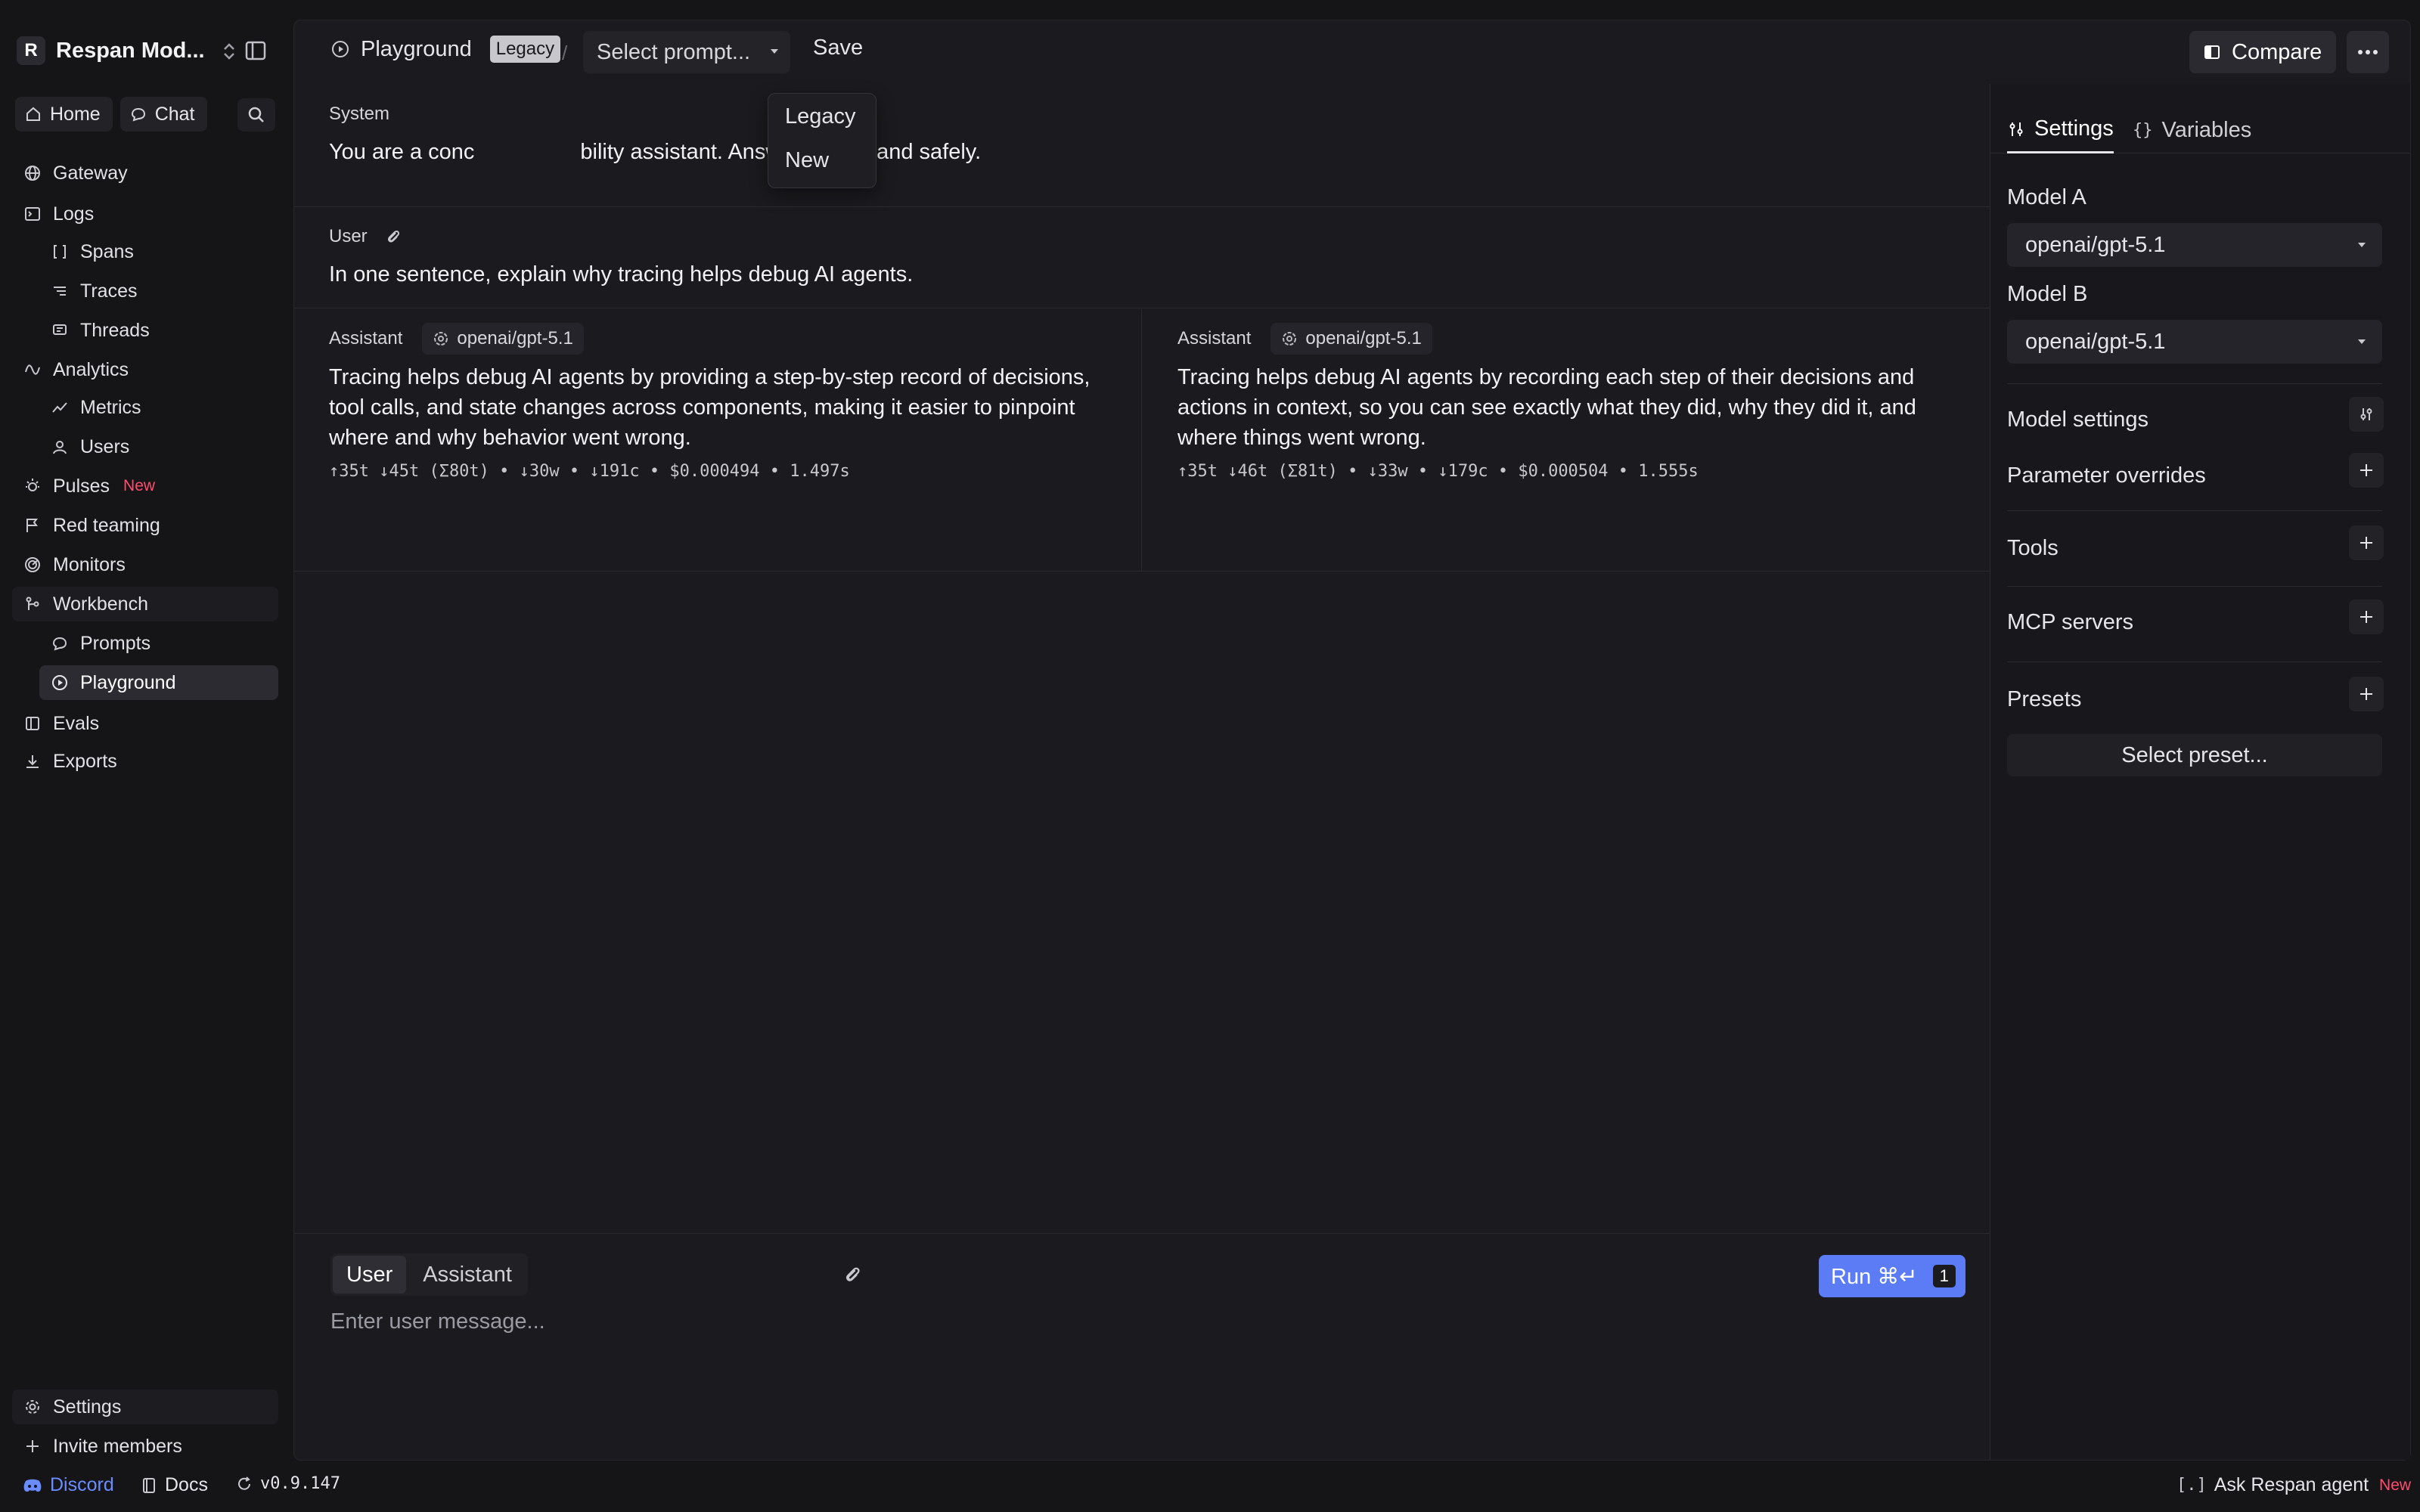 The height and width of the screenshot is (1512, 2420). I want to click on nav-logs: Logs, so click(145, 214).